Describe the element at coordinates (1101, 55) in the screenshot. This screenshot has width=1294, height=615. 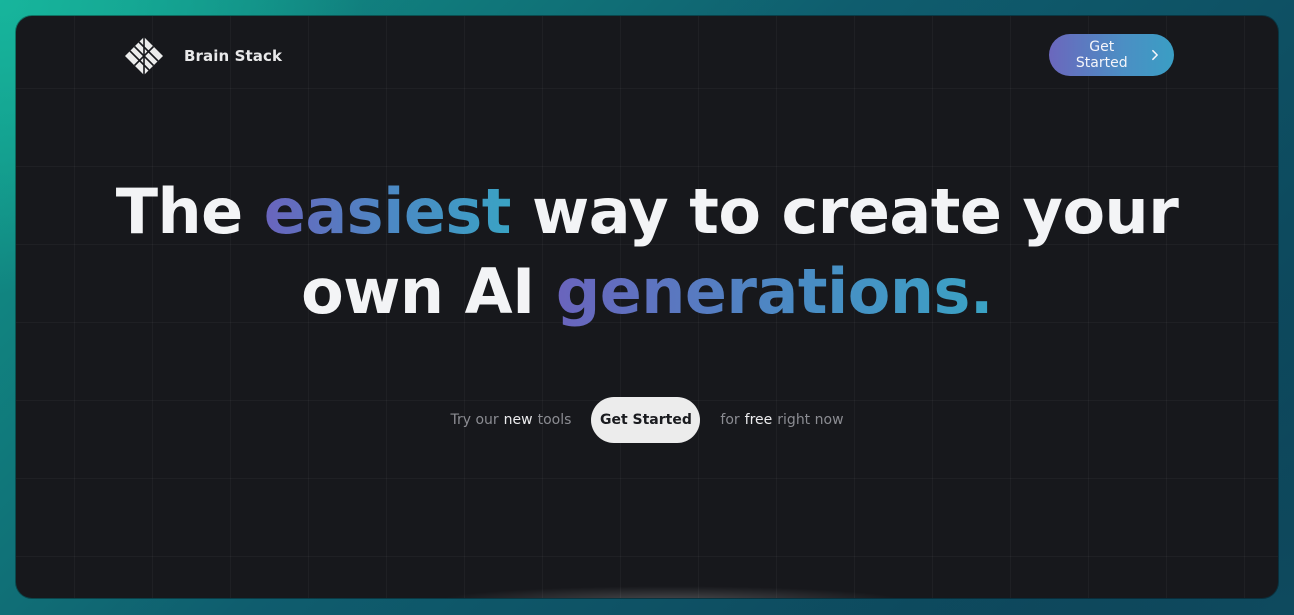
I see `nav-get-started-label: Get Started` at that location.